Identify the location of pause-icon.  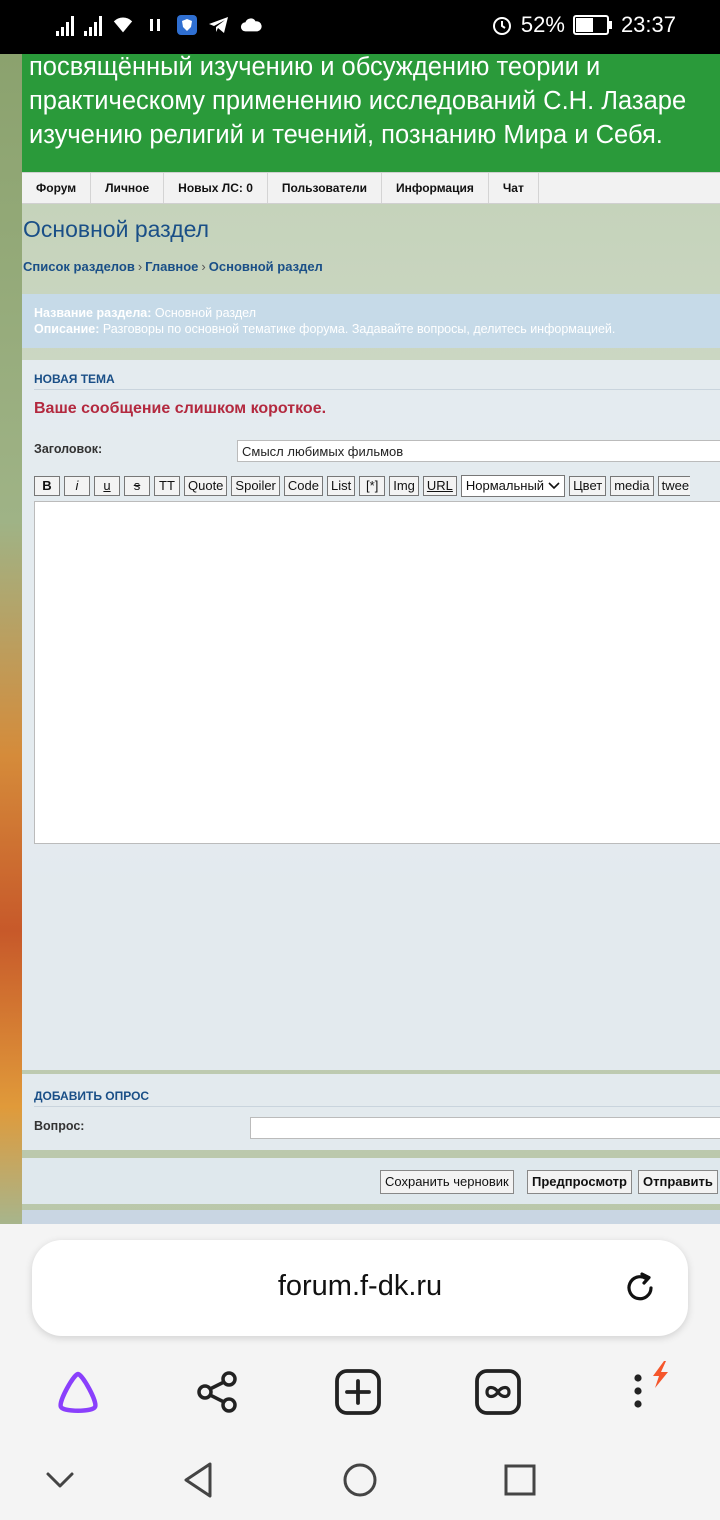
(155, 25).